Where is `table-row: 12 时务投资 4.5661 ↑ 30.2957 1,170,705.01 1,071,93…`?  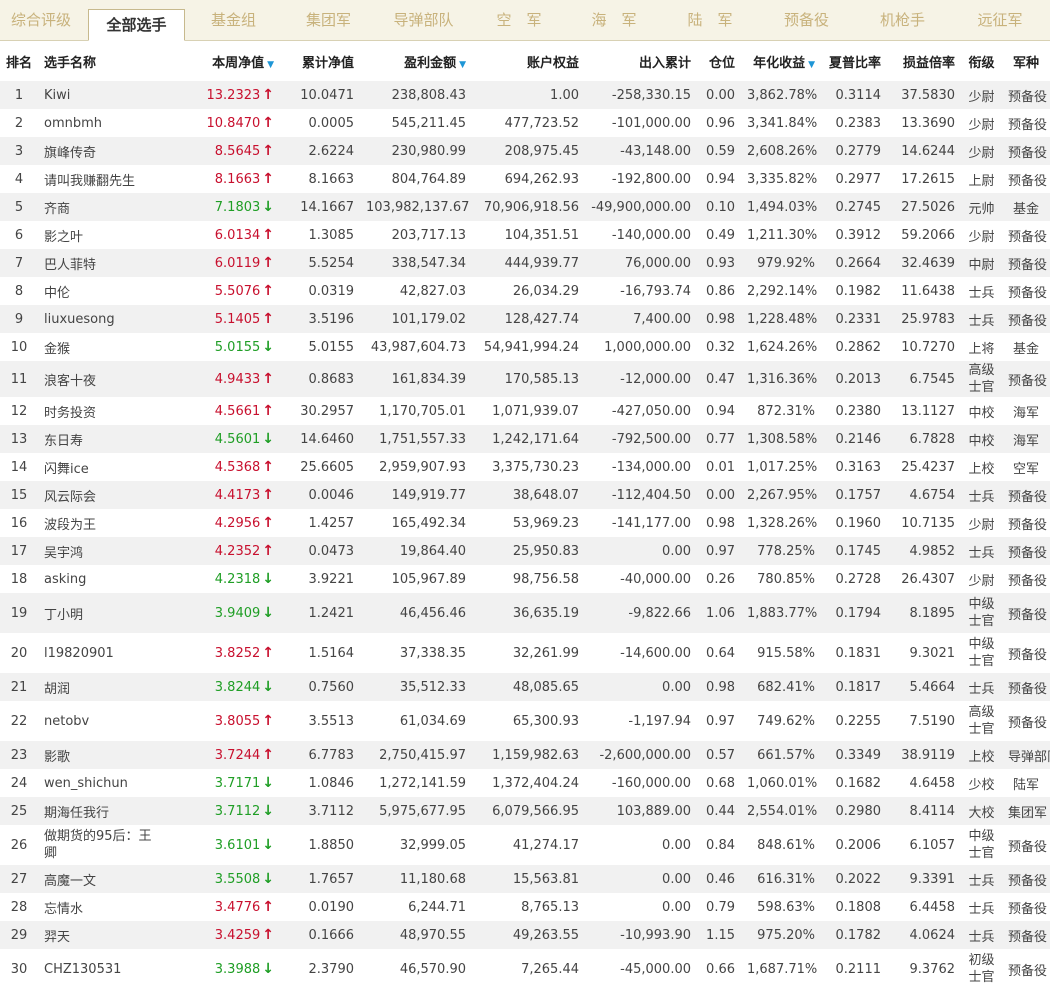
table-row: 12 时务投资 4.5661 ↑ 30.2957 1,170,705.01 1,071,93… is located at coordinates (525, 411).